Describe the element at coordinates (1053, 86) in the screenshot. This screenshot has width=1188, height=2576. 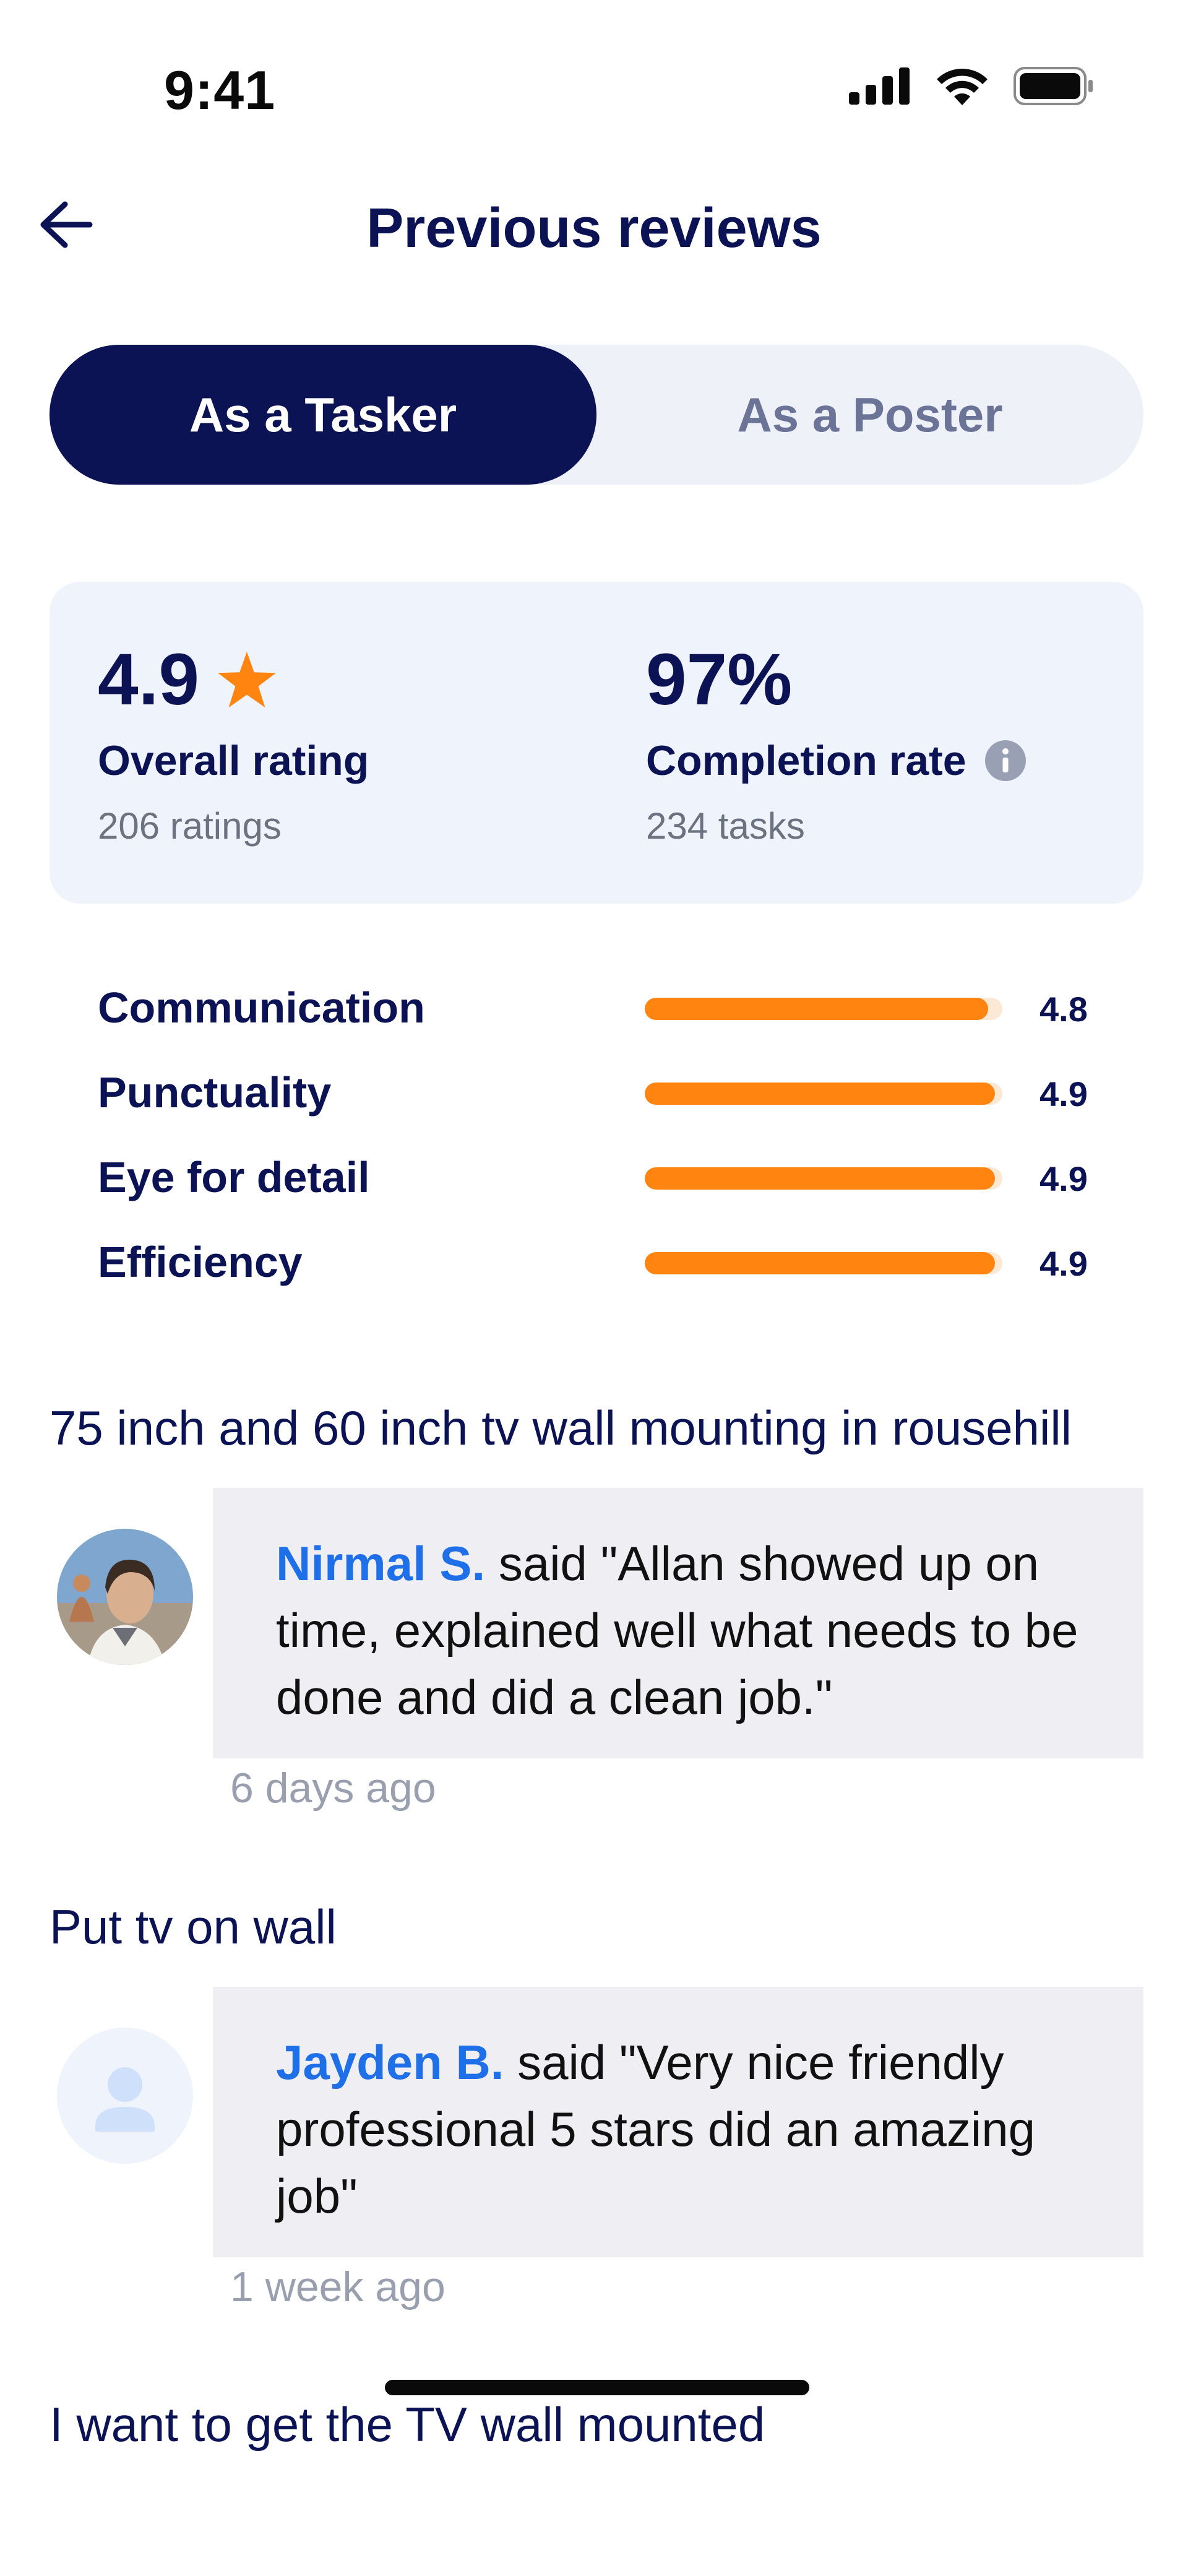
I see `battery-icon` at that location.